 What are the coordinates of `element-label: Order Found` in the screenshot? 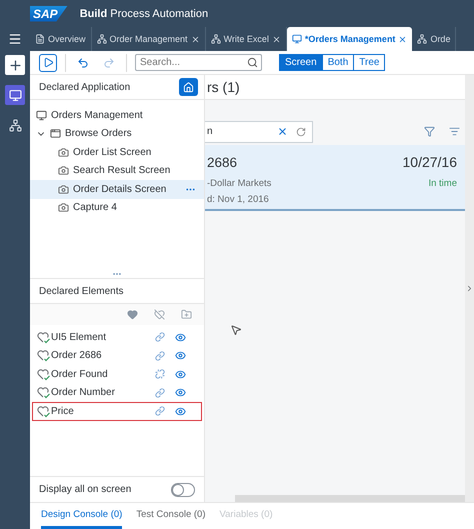 It's located at (80, 374).